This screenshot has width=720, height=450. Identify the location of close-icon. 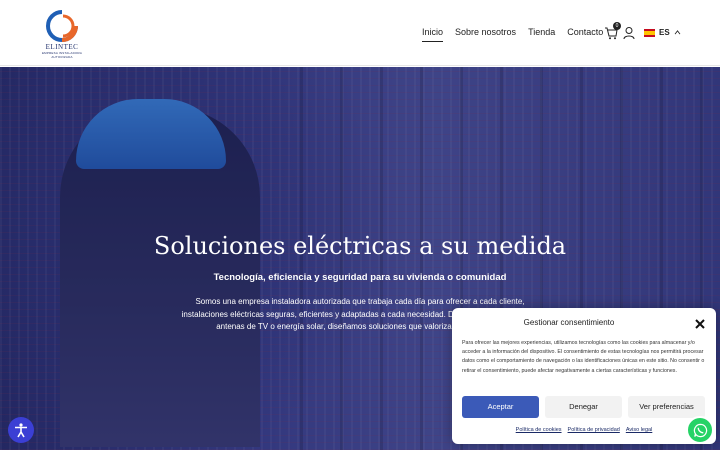
(700, 324).